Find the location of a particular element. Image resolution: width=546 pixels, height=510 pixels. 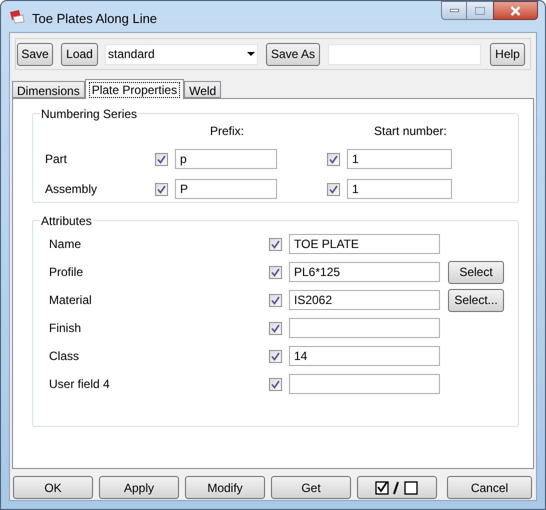

attribute-label: Class is located at coordinates (64, 356).